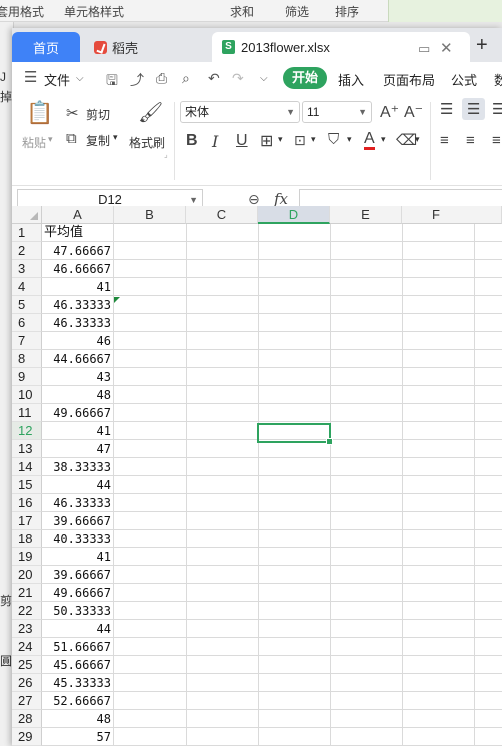 The width and height of the screenshot is (502, 746). What do you see at coordinates (78, 683) in the screenshot?
I see `cell-a: 45.33333` at bounding box center [78, 683].